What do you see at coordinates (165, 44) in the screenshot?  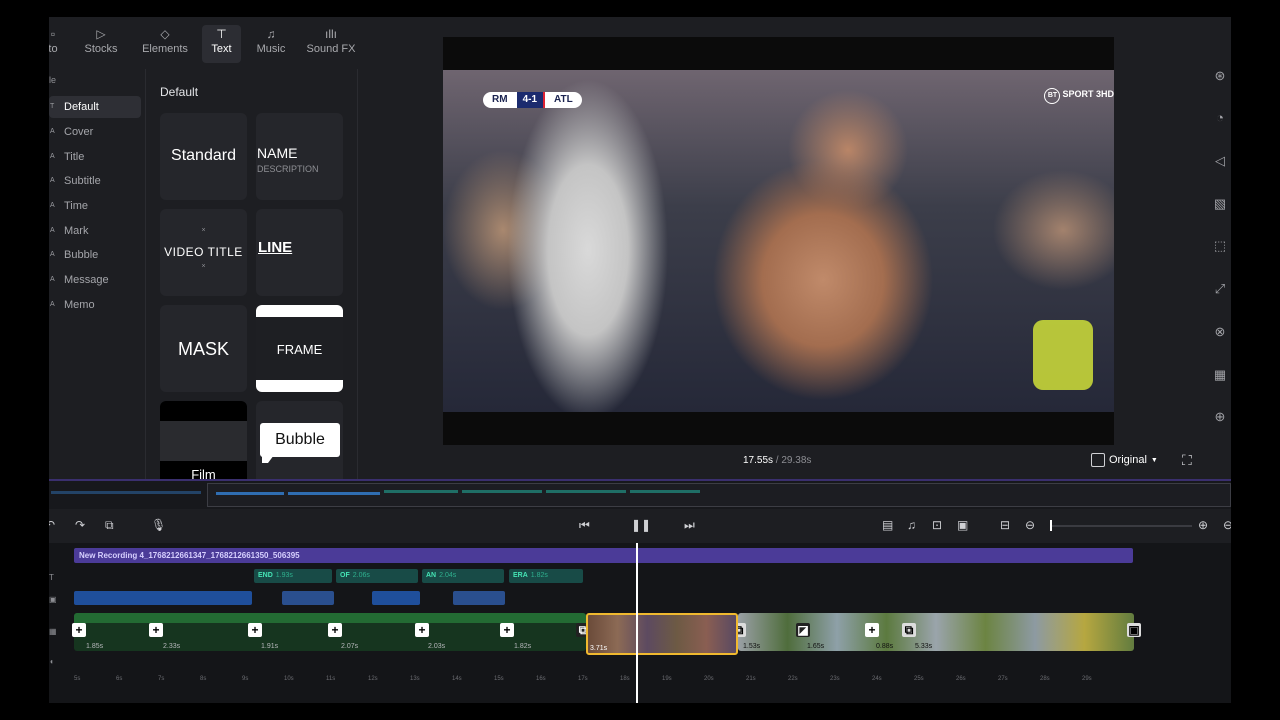 I see `tab-elements: ◇ Elements` at bounding box center [165, 44].